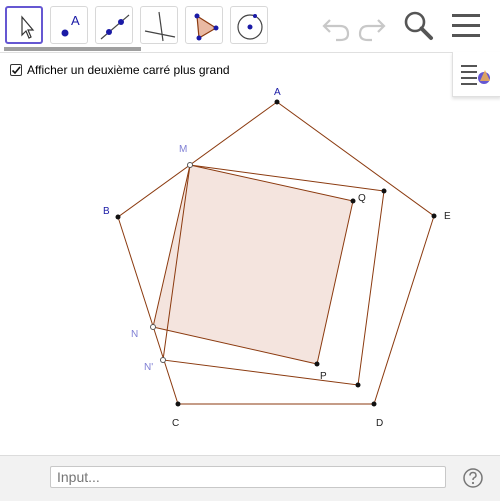 The width and height of the screenshot is (500, 501). Describe the element at coordinates (277, 92) in the screenshot. I see `label-A: A` at that location.